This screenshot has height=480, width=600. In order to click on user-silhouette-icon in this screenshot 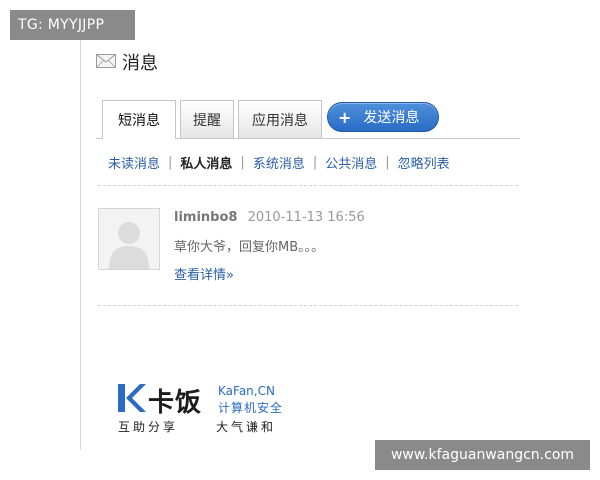, I will do `click(129, 245)`.